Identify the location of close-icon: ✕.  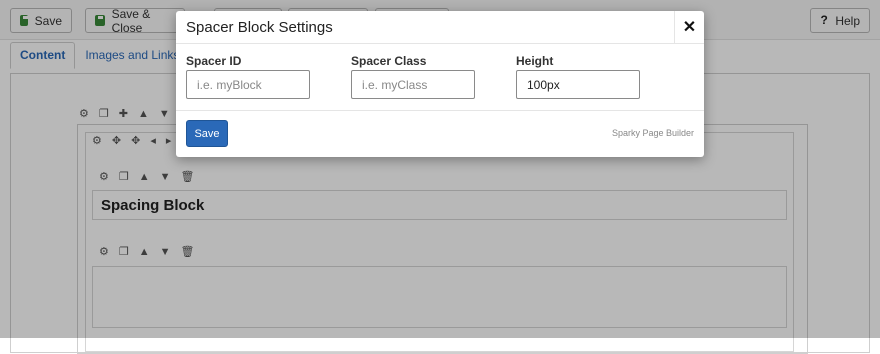
(689, 27).